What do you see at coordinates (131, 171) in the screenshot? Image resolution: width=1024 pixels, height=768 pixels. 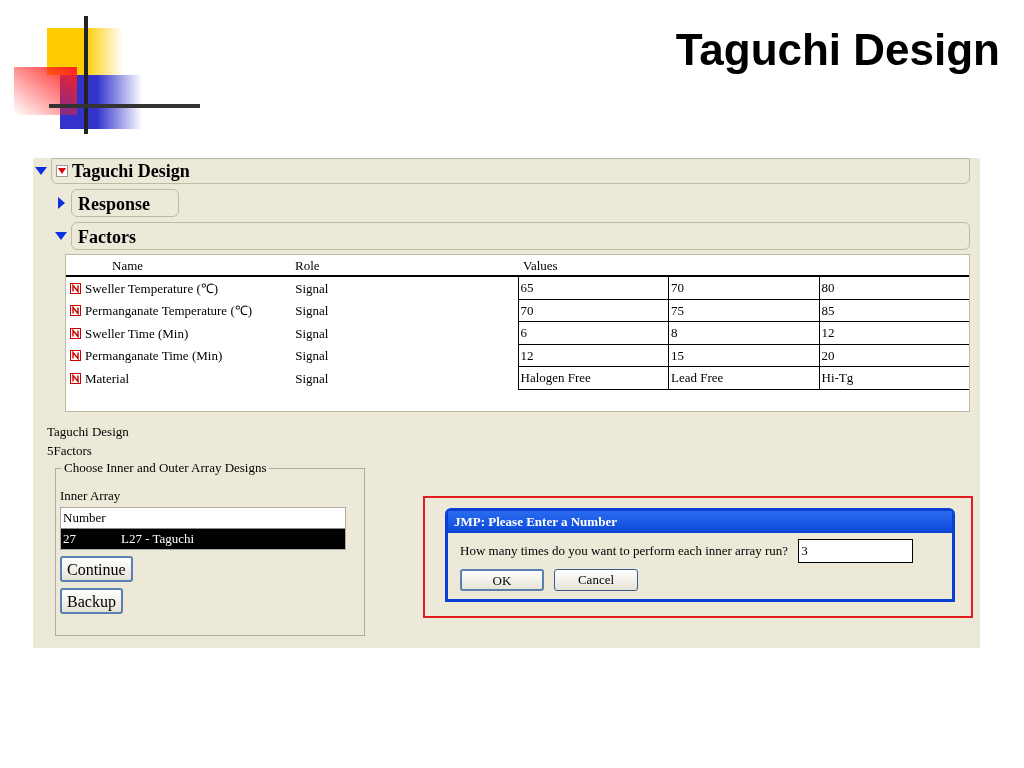 I see `report-title: Taguchi Design` at bounding box center [131, 171].